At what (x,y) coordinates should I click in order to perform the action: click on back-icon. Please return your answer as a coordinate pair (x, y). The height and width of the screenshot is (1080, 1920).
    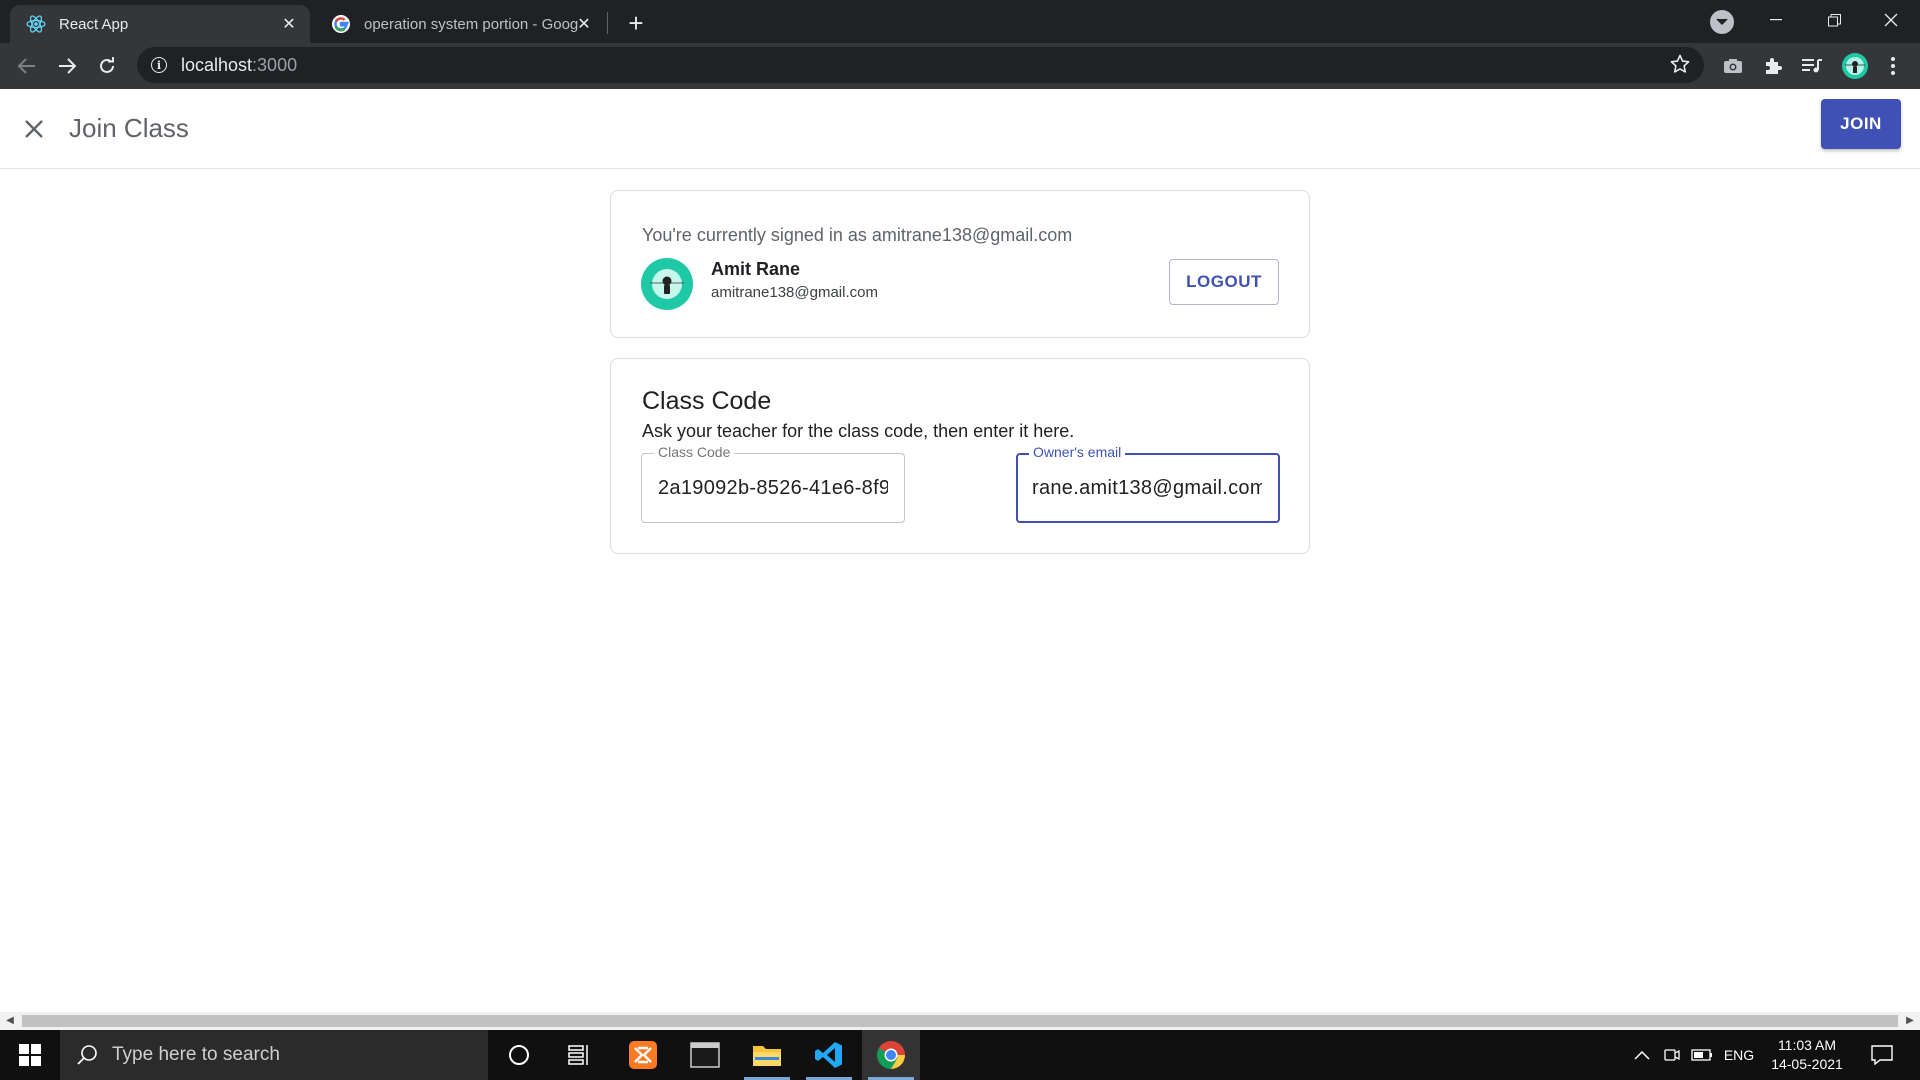
    Looking at the image, I should click on (27, 66).